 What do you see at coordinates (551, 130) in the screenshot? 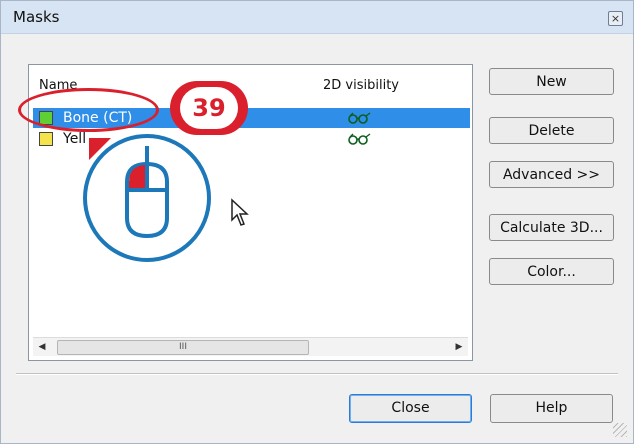
I see `delete-button: Delete` at bounding box center [551, 130].